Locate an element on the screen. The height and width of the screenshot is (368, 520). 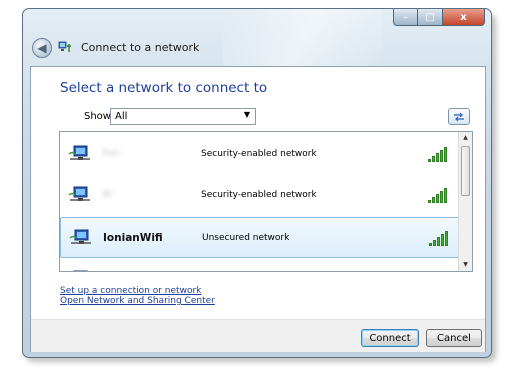
refresh-icon is located at coordinates (459, 116).